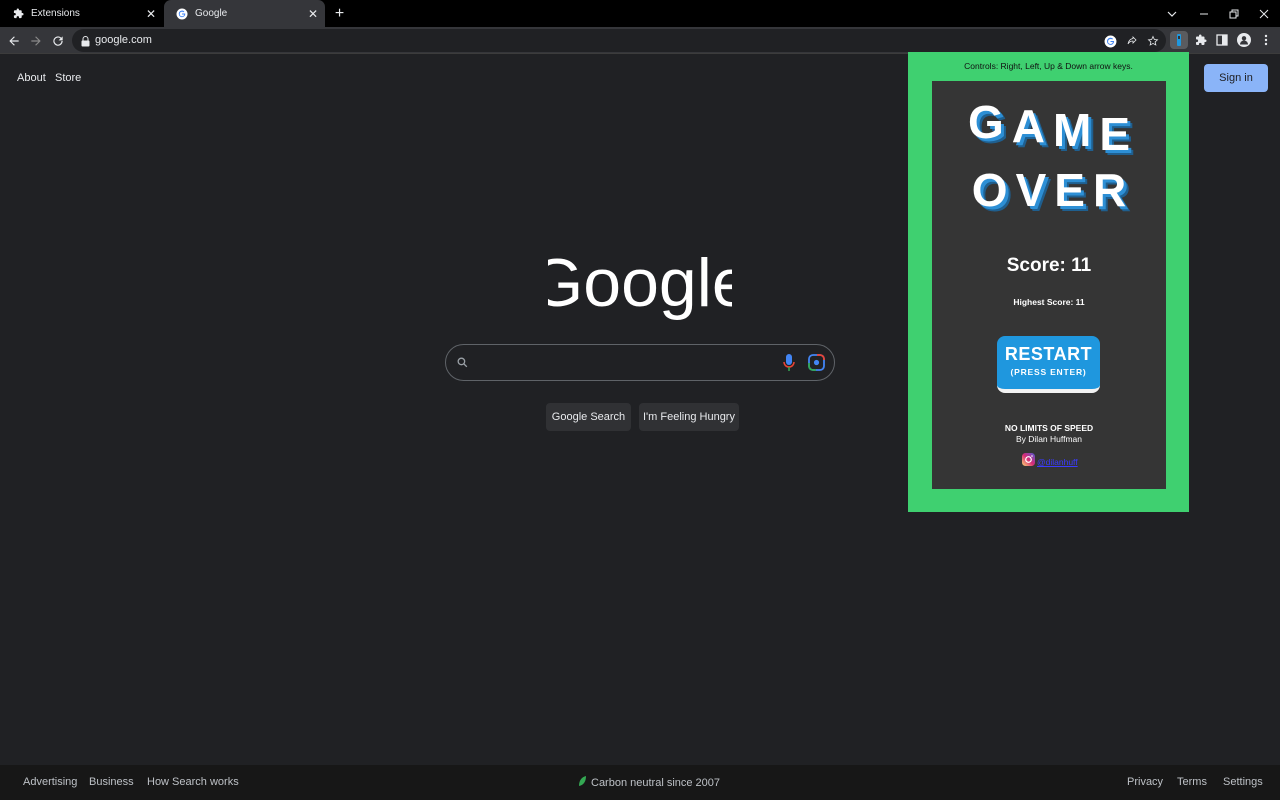 The image size is (1280, 800). I want to click on game-over-letter: G, so click(985, 122).